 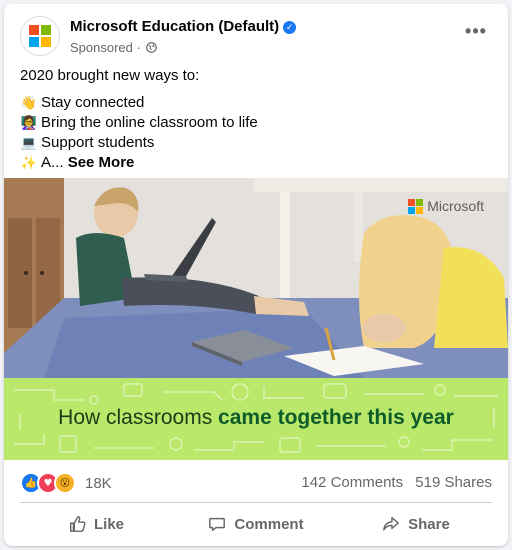 I want to click on wave-emoji-icon: 👋, so click(x=29, y=103).